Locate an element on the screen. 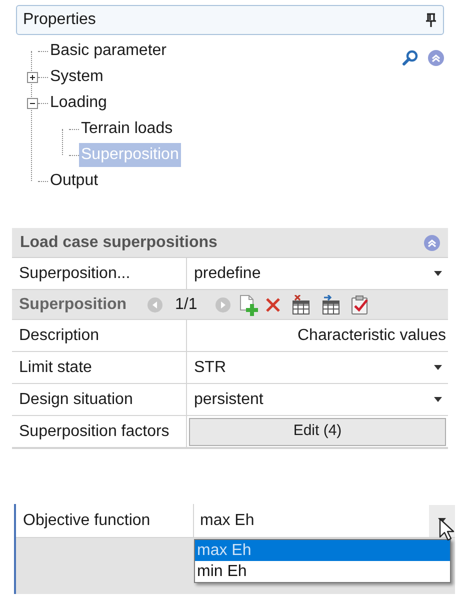  clipboard-check-icon is located at coordinates (360, 304).